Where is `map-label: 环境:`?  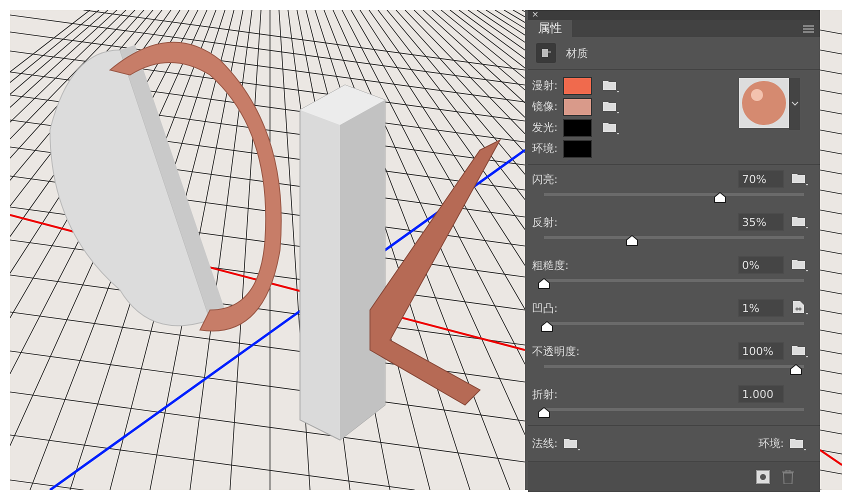 map-label: 环境: is located at coordinates (771, 443).